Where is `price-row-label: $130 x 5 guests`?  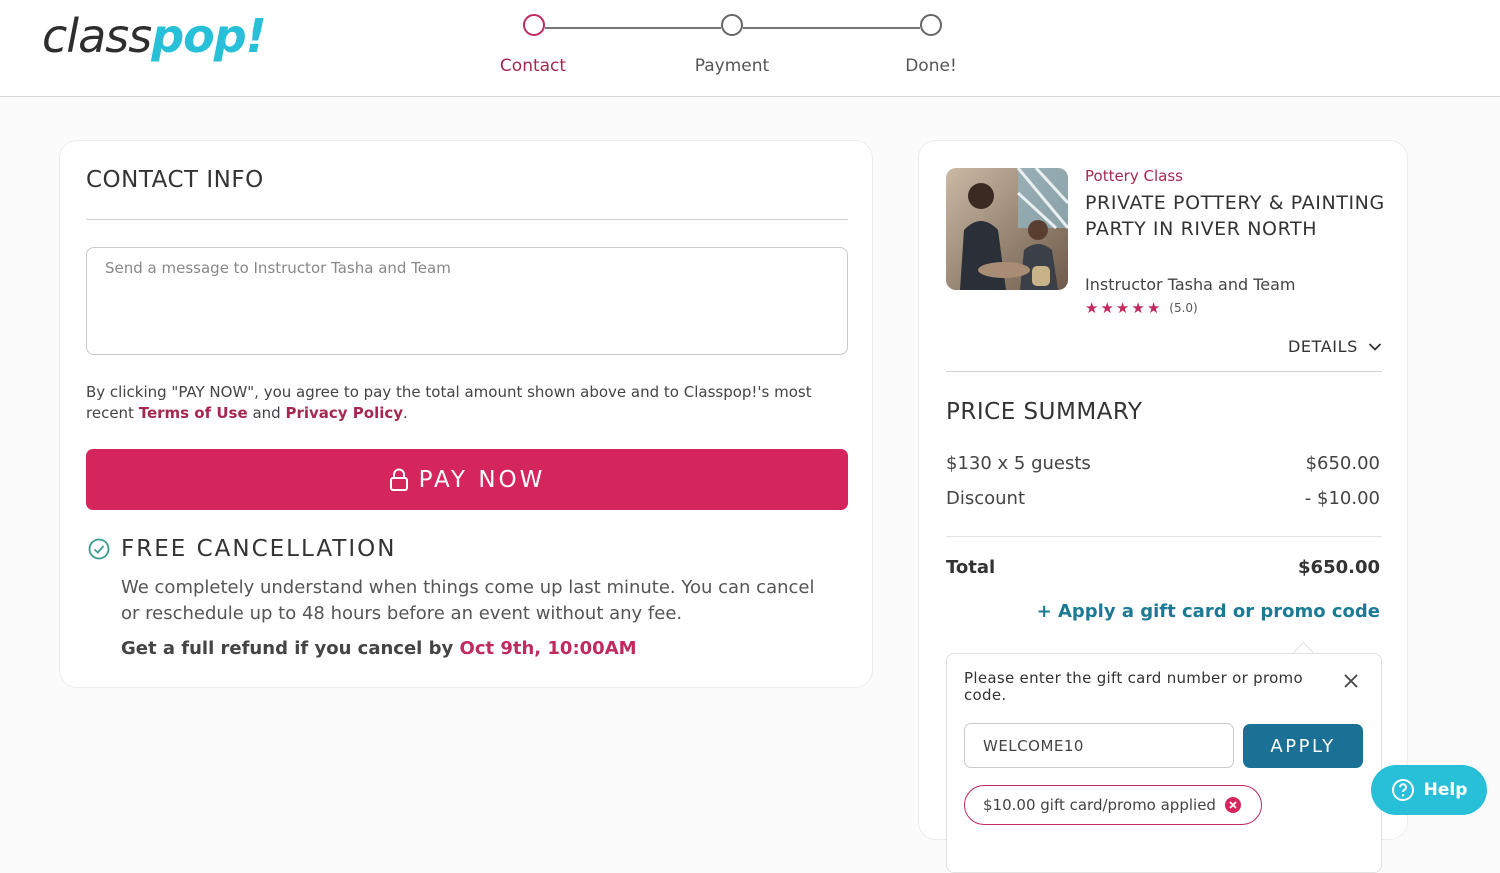
price-row-label: $130 x 5 guests is located at coordinates (1018, 463).